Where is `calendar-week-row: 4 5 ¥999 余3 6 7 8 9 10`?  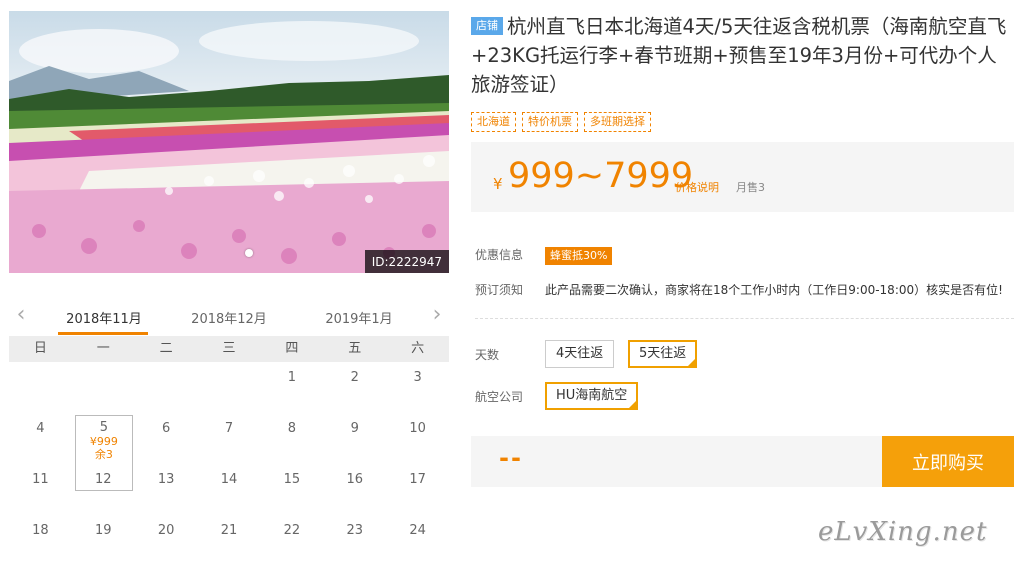
calendar-week-row: 4 5 ¥999 余3 6 7 8 9 10 is located at coordinates (229, 452).